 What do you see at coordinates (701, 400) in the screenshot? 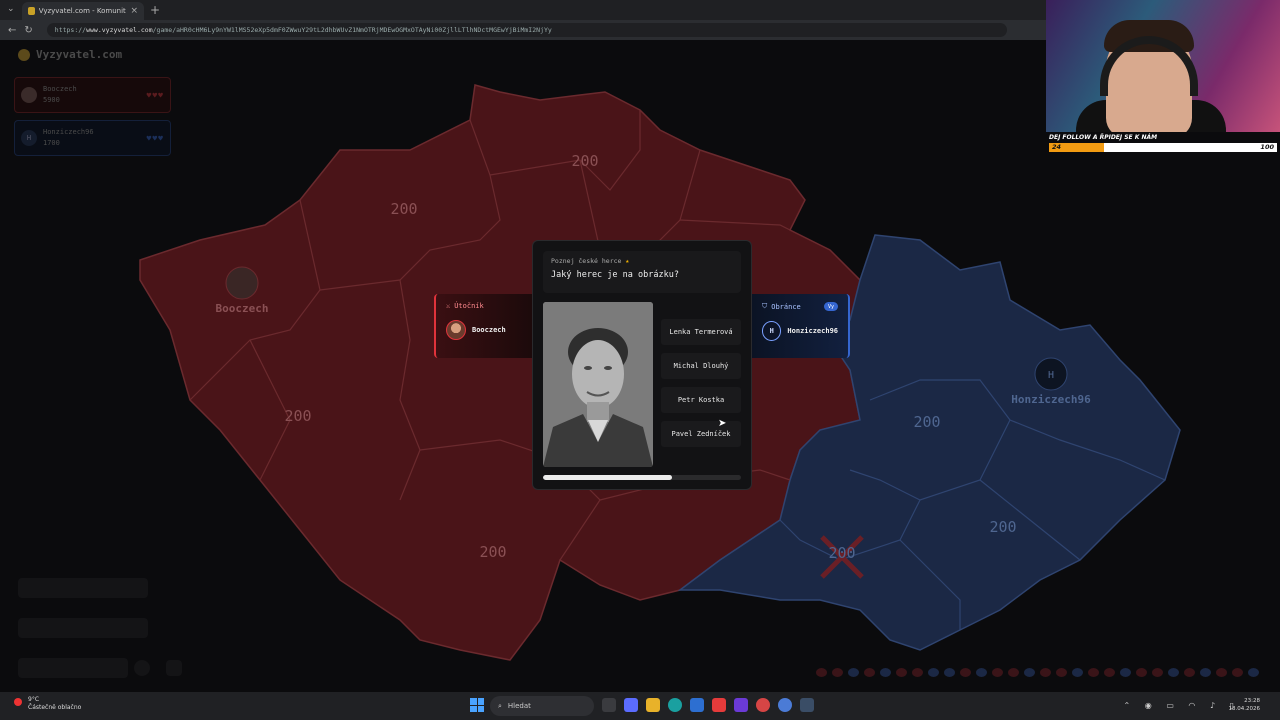
I see `answer-option-3: Petr Kostka` at bounding box center [701, 400].